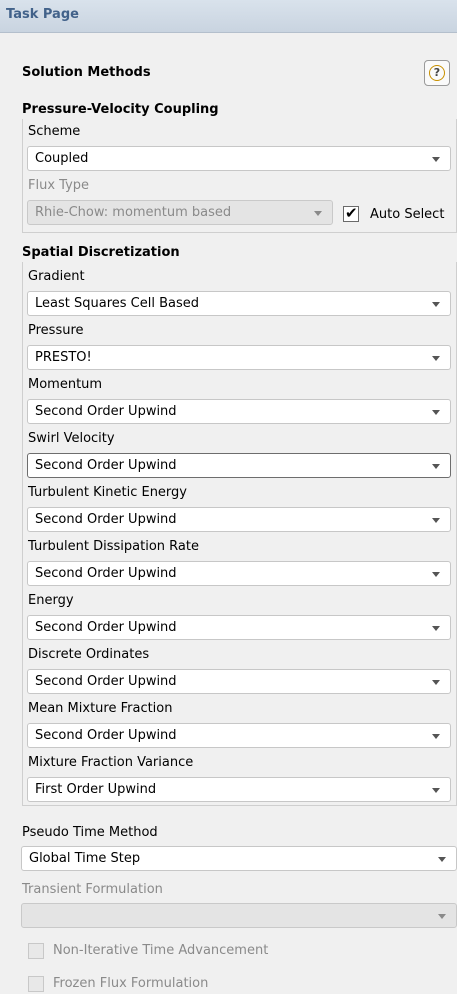 The width and height of the screenshot is (457, 994). What do you see at coordinates (106, 519) in the screenshot?
I see `turbulent-kinetic-energy-value: Second Order Upwind` at bounding box center [106, 519].